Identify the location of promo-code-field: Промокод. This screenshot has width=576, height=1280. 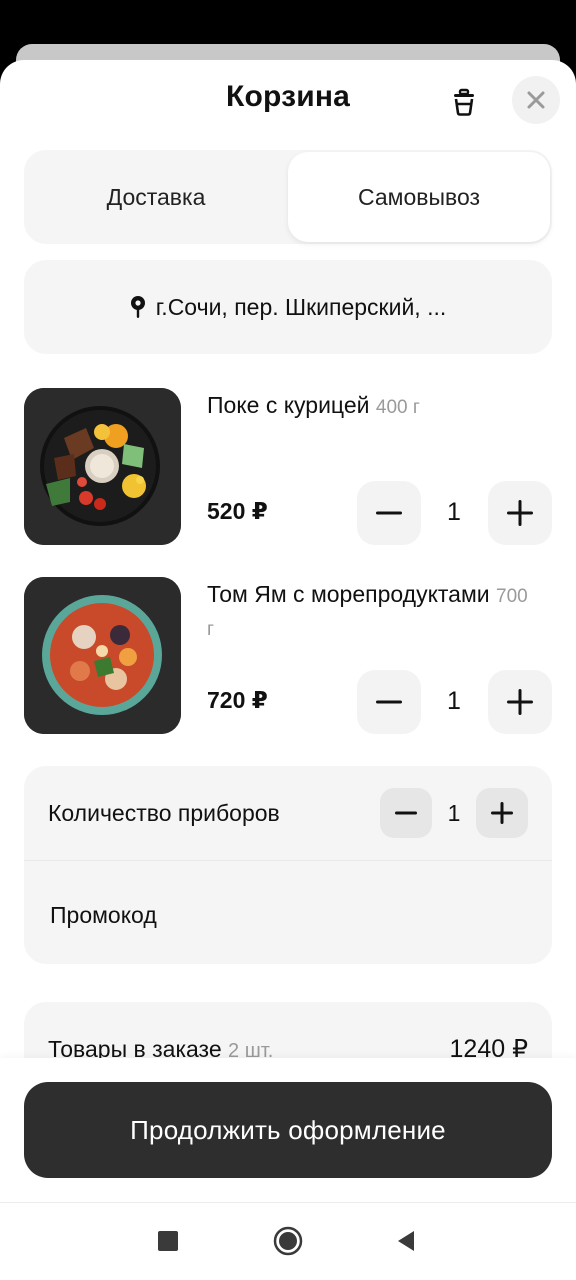
(103, 915).